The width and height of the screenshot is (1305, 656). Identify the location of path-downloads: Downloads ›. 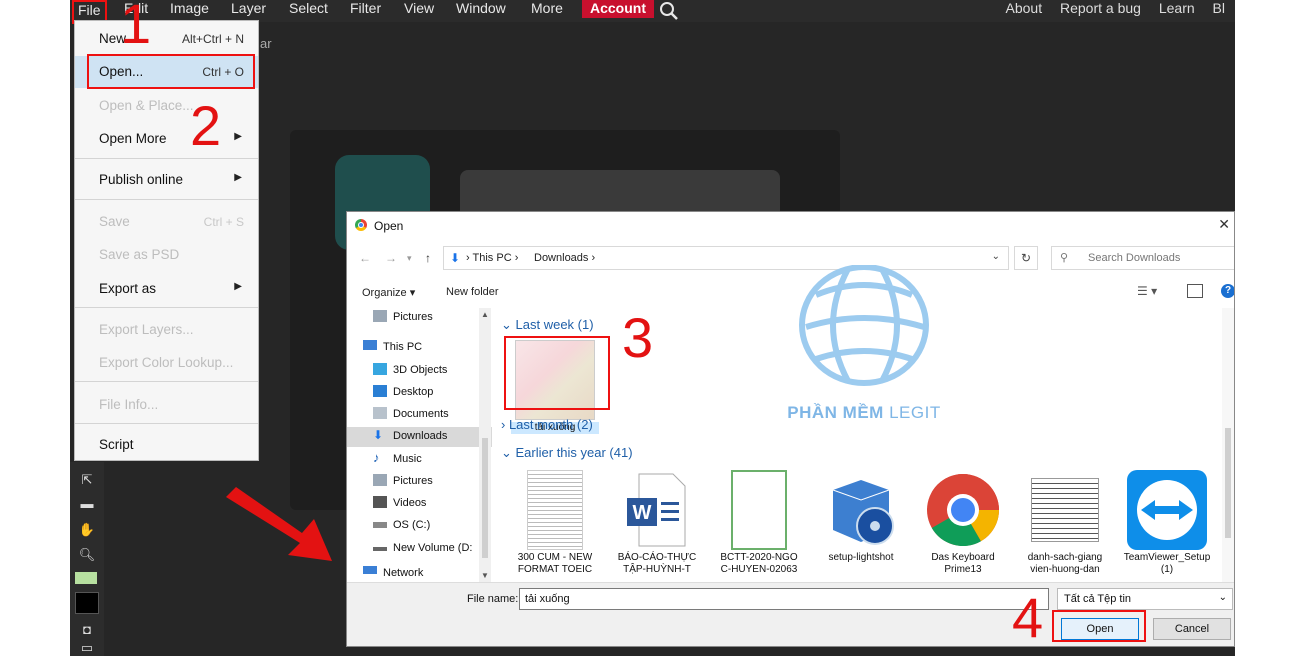
(564, 258).